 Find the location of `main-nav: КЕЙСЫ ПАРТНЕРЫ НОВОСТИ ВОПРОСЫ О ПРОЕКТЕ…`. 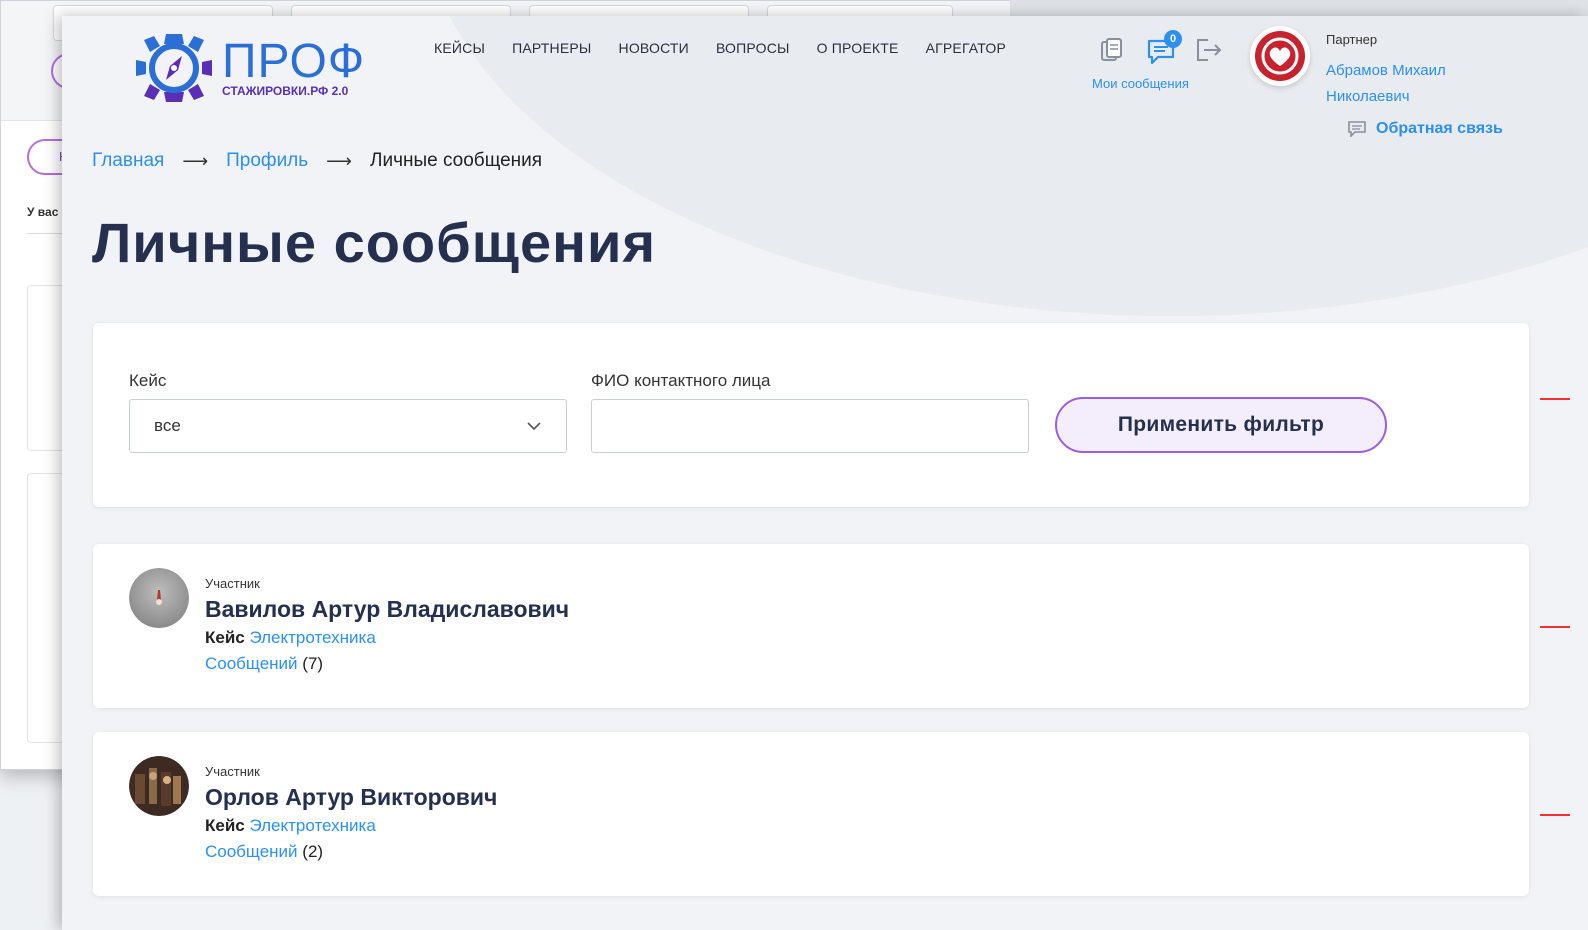

main-nav: КЕЙСЫ ПАРТНЕРЫ НОВОСТИ ВОПРОСЫ О ПРОЕКТЕ… is located at coordinates (720, 48).